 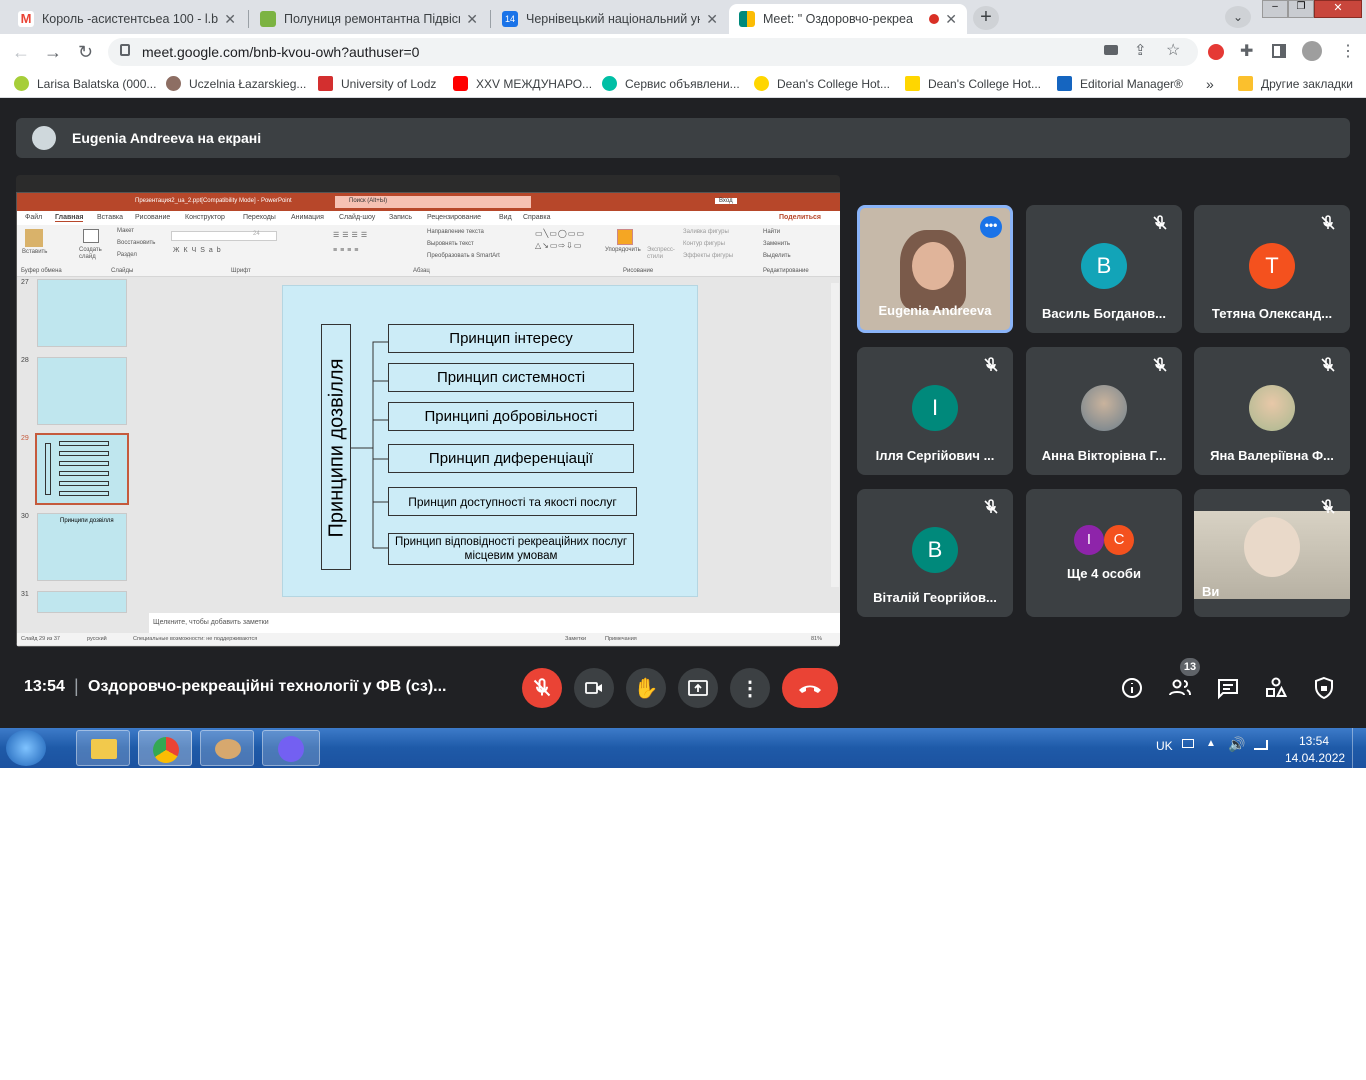 What do you see at coordinates (1228, 688) in the screenshot?
I see `chat-icon` at bounding box center [1228, 688].